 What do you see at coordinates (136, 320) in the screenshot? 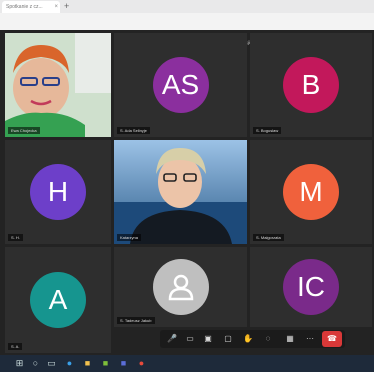
I see `participant-name: S. Tadeusz Jakub` at bounding box center [136, 320].